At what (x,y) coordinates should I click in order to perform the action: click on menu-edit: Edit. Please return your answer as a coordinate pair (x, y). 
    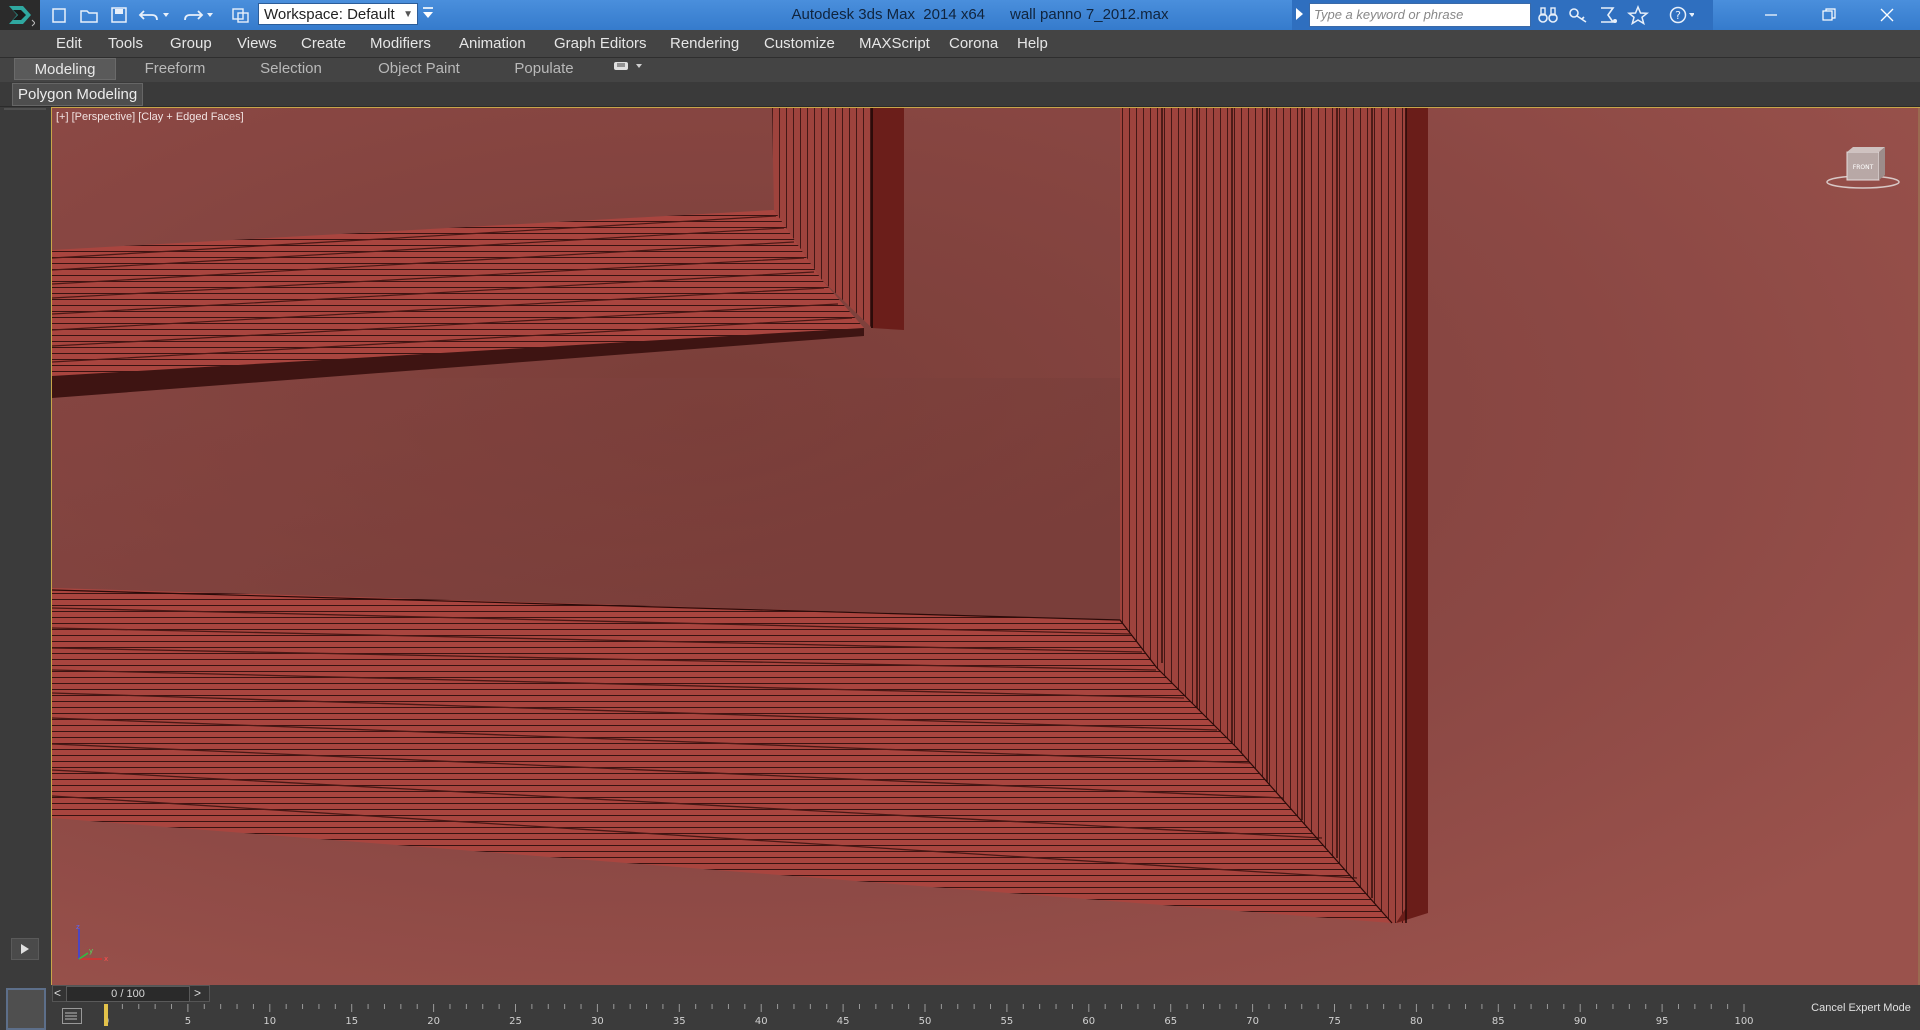
    Looking at the image, I should click on (69, 43).